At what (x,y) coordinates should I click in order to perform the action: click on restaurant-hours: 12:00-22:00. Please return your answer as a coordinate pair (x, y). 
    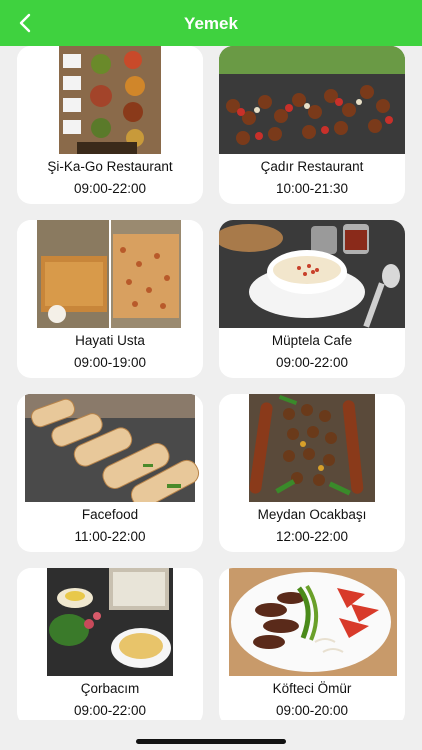
    Looking at the image, I should click on (312, 536).